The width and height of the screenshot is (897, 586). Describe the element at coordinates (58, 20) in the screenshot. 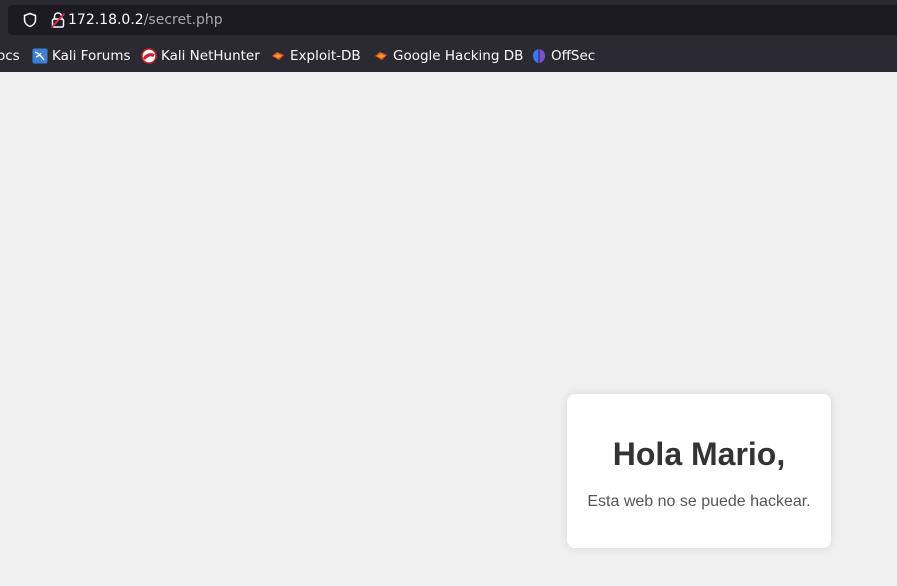

I see `insecure-connection-lock-icon` at that location.